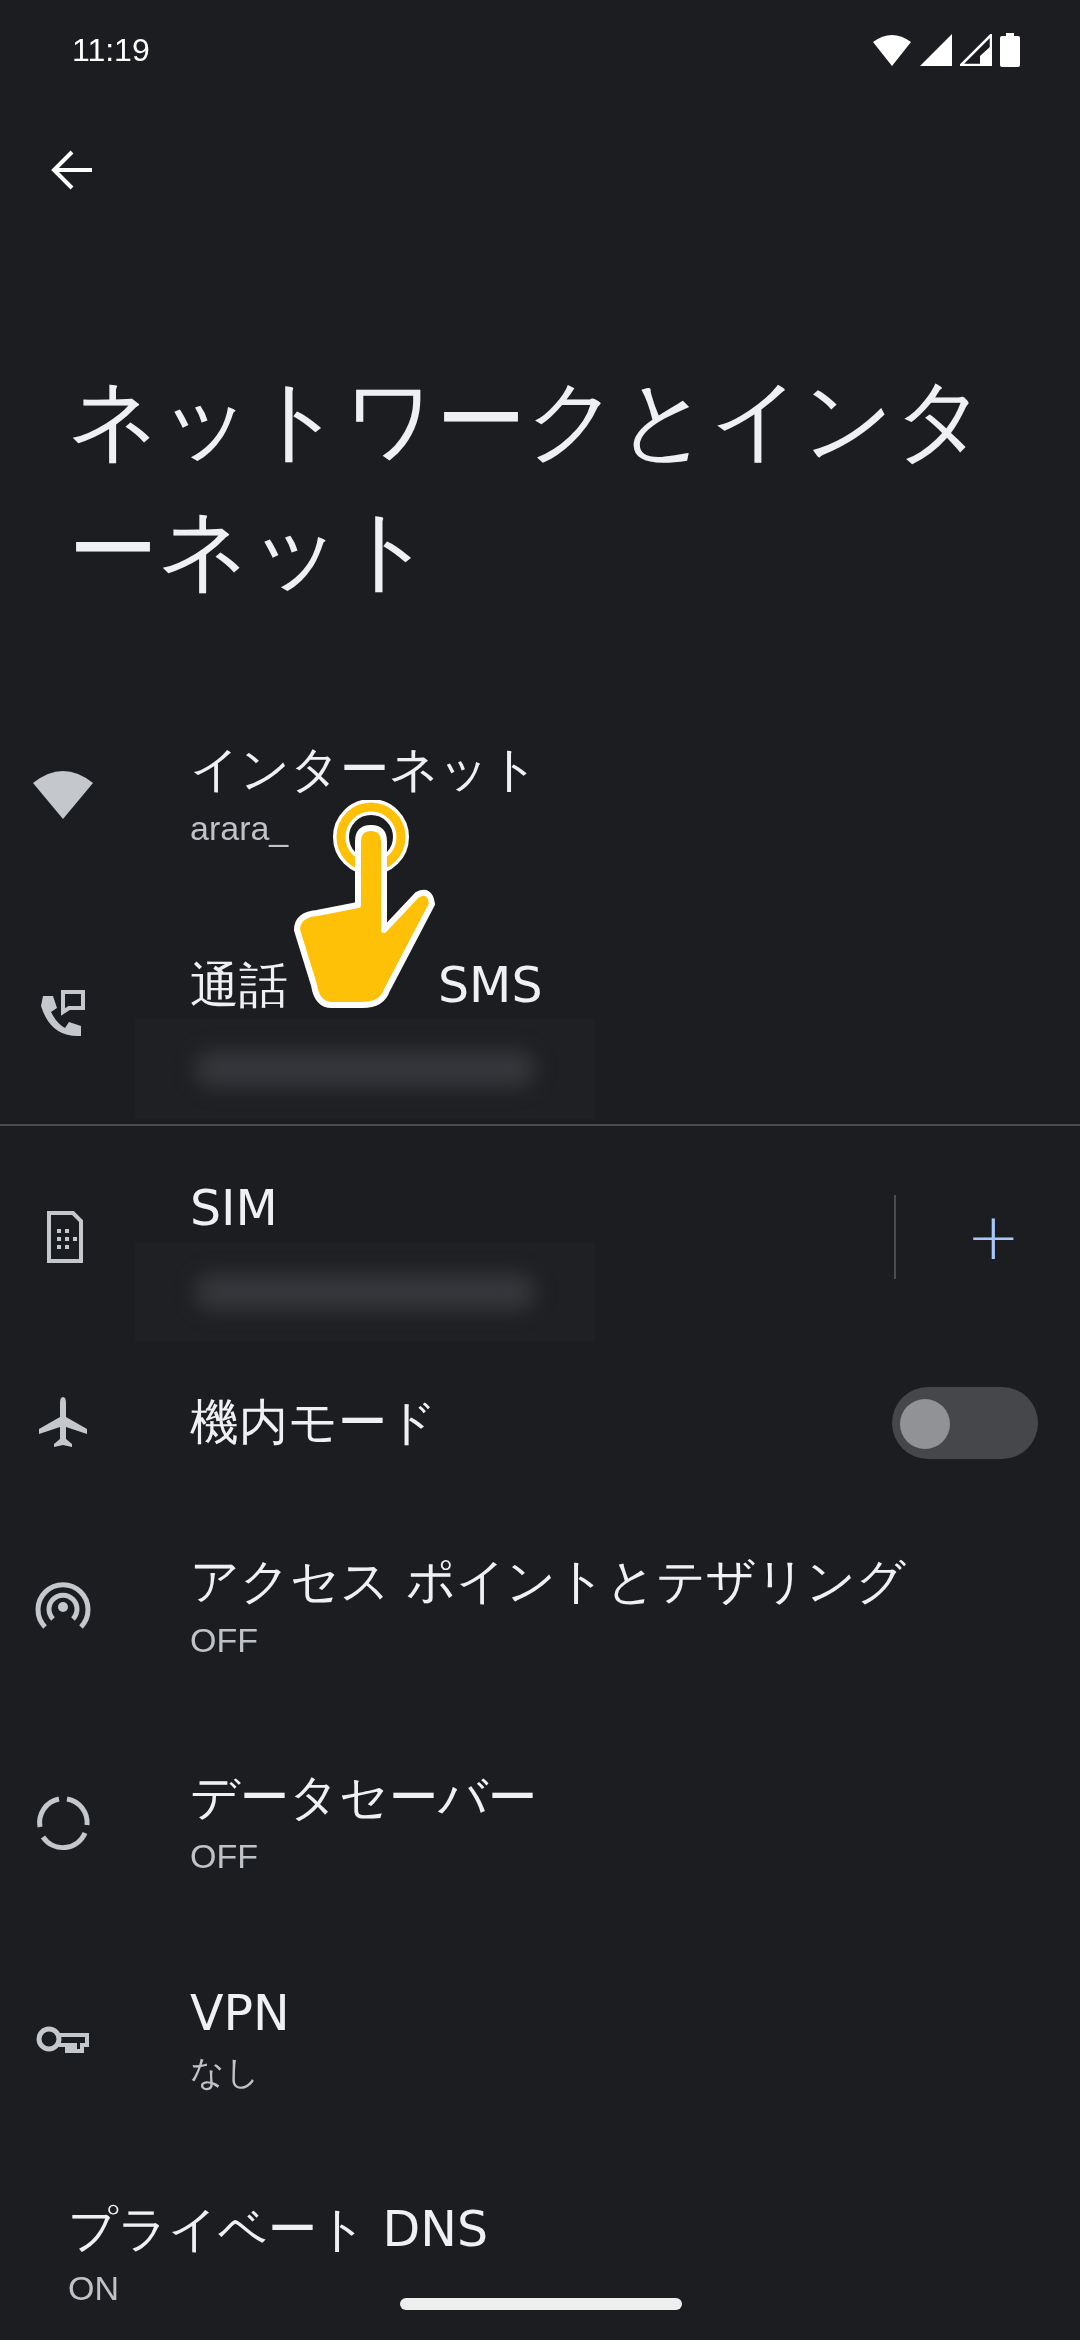 The image size is (1080, 2340). Describe the element at coordinates (540, 2039) in the screenshot. I see `settings-item: VPN なし` at that location.